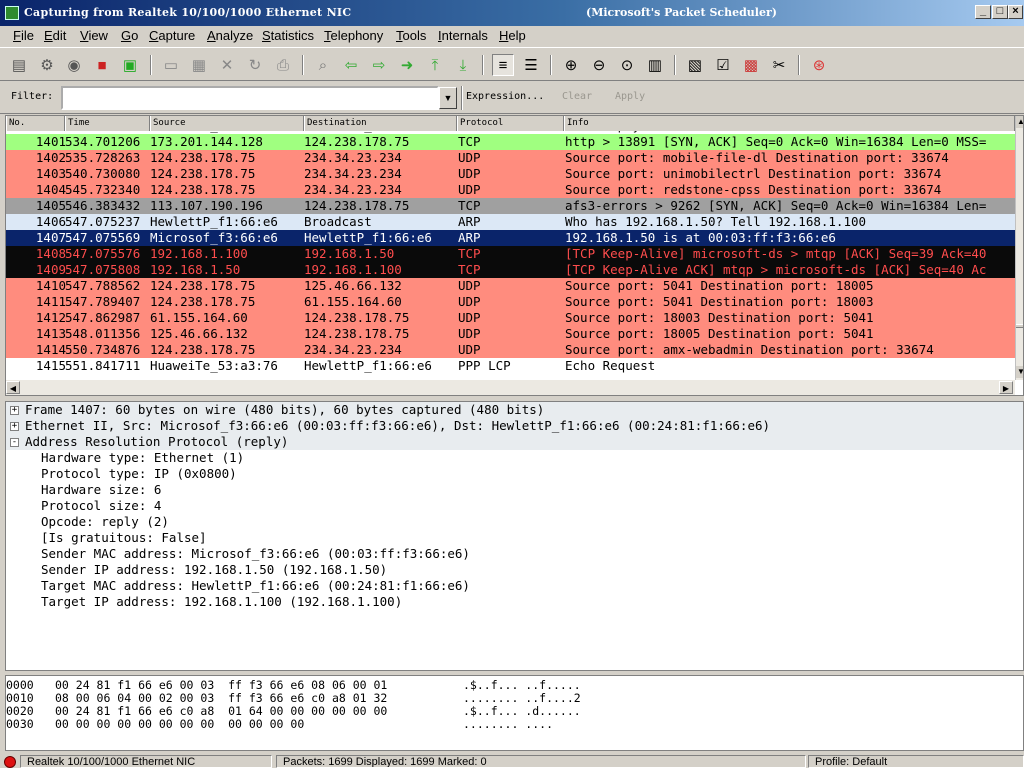 The image size is (1024, 768). What do you see at coordinates (353, 35) in the screenshot?
I see `menu-telephony: Telephony` at bounding box center [353, 35].